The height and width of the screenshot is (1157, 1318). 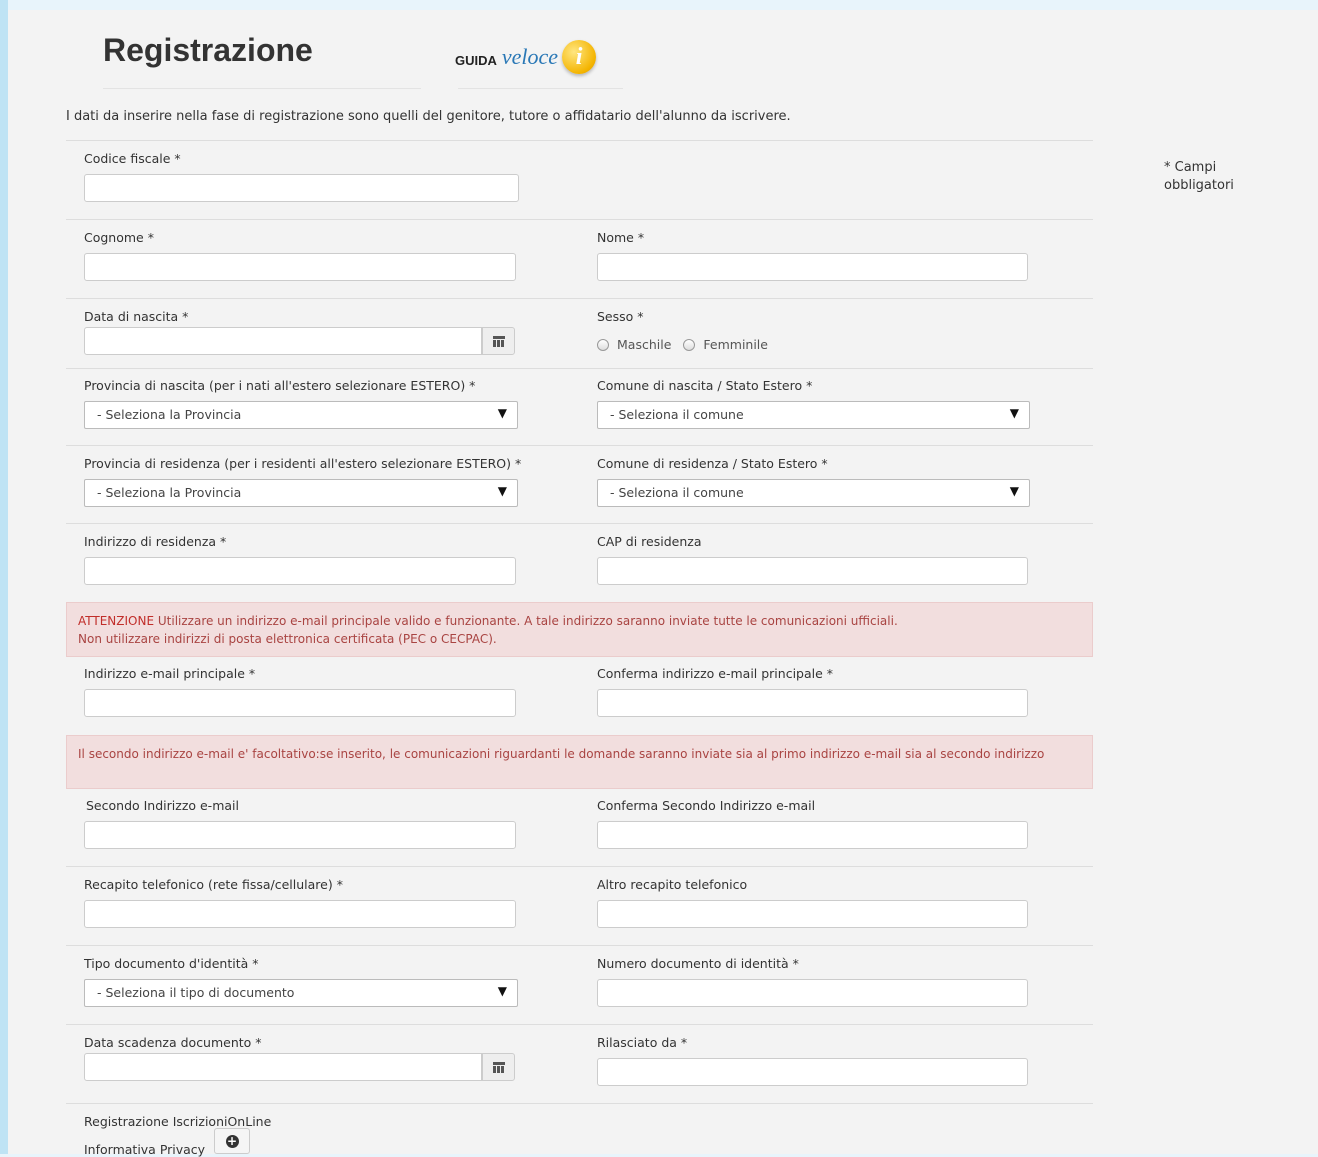 What do you see at coordinates (116, 621) in the screenshot?
I see `attenzione-label: ATTENZIONE` at bounding box center [116, 621].